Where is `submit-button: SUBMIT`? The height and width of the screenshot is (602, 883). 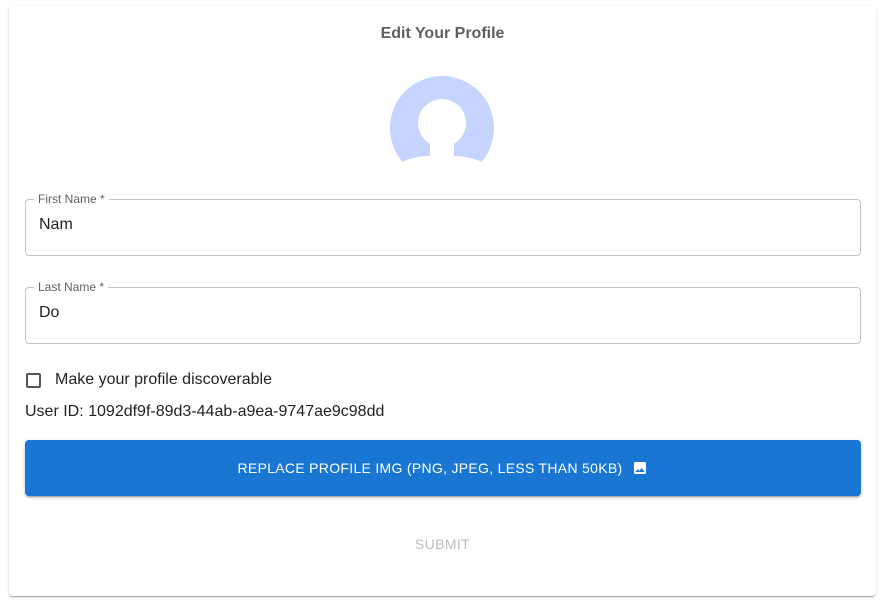
submit-button: SUBMIT is located at coordinates (442, 544).